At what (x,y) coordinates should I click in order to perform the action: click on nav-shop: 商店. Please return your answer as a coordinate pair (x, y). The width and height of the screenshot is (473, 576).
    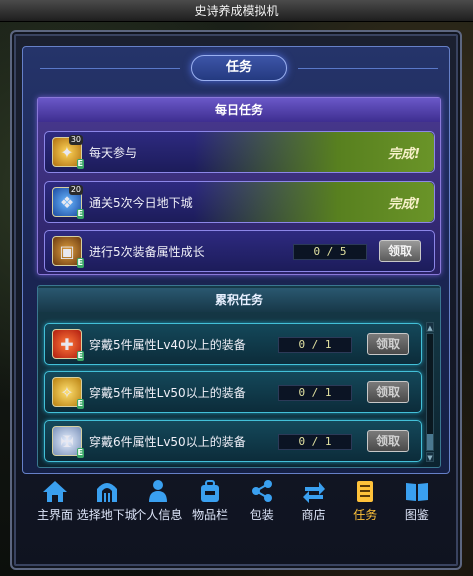
    Looking at the image, I should click on (314, 503).